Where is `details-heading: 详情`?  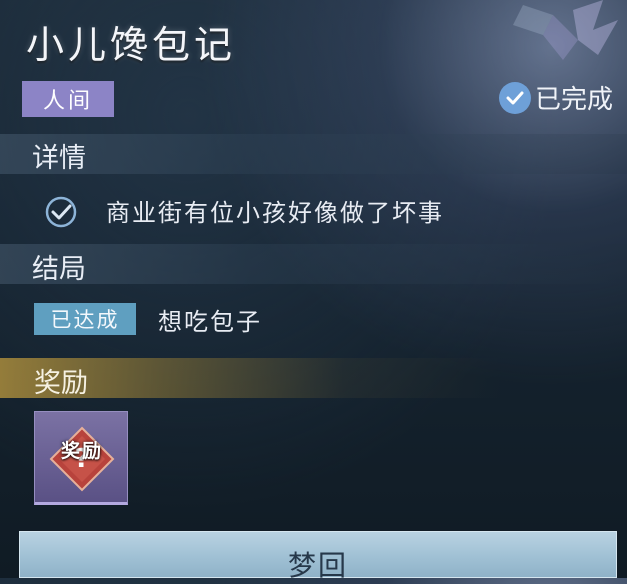 details-heading: 详情 is located at coordinates (59, 158).